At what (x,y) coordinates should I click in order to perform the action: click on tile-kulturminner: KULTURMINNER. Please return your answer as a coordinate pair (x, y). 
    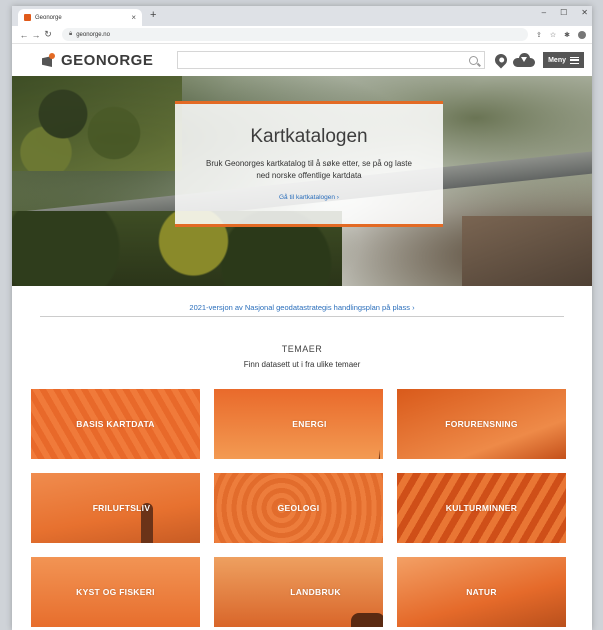
    Looking at the image, I should click on (481, 508).